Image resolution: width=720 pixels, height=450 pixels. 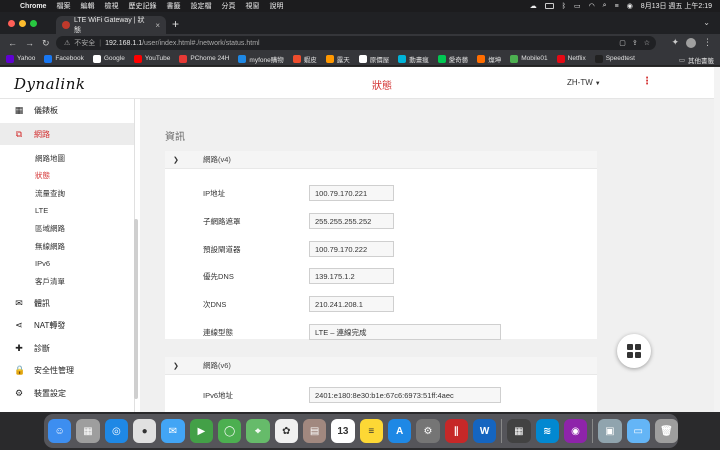 What do you see at coordinates (610, 431) in the screenshot?
I see `dock-preview-icon: ▣` at bounding box center [610, 431].